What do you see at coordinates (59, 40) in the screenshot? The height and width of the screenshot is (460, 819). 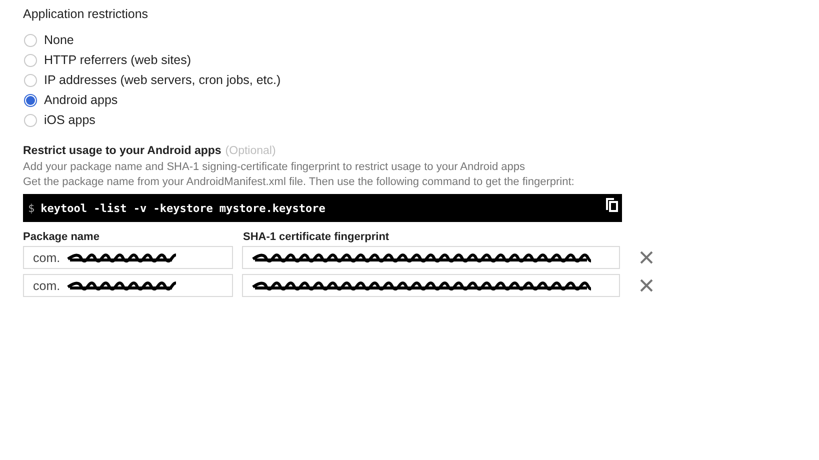 I see `option-label: None` at bounding box center [59, 40].